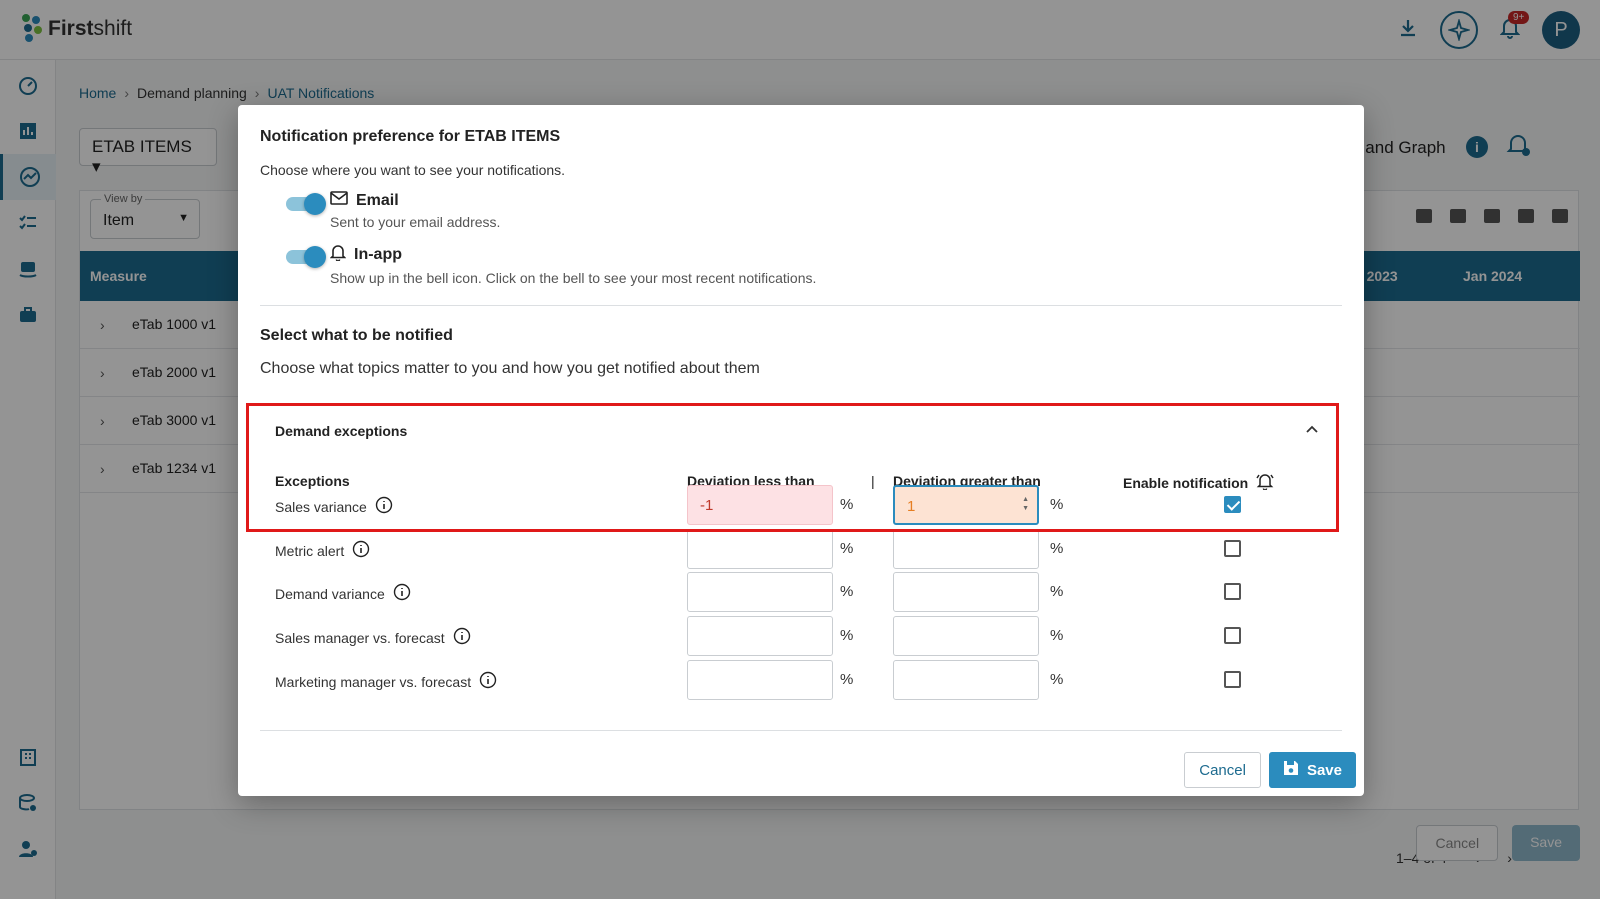  What do you see at coordinates (801, 305) in the screenshot?
I see `section-divider` at bounding box center [801, 305].